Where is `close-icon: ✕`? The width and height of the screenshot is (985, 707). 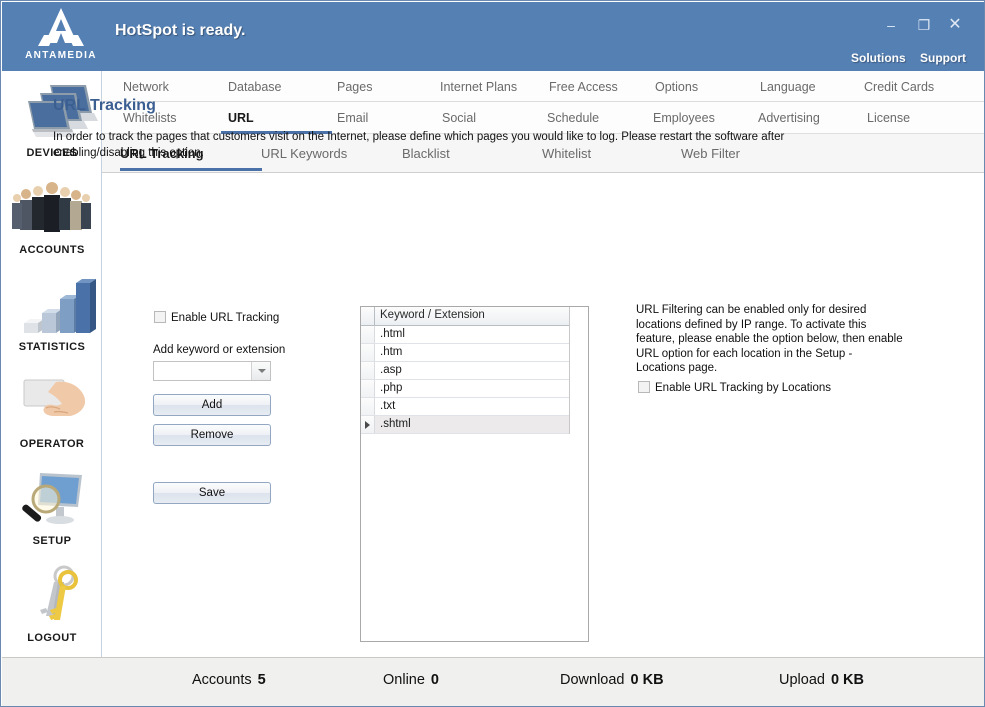
close-icon: ✕ is located at coordinates (955, 25).